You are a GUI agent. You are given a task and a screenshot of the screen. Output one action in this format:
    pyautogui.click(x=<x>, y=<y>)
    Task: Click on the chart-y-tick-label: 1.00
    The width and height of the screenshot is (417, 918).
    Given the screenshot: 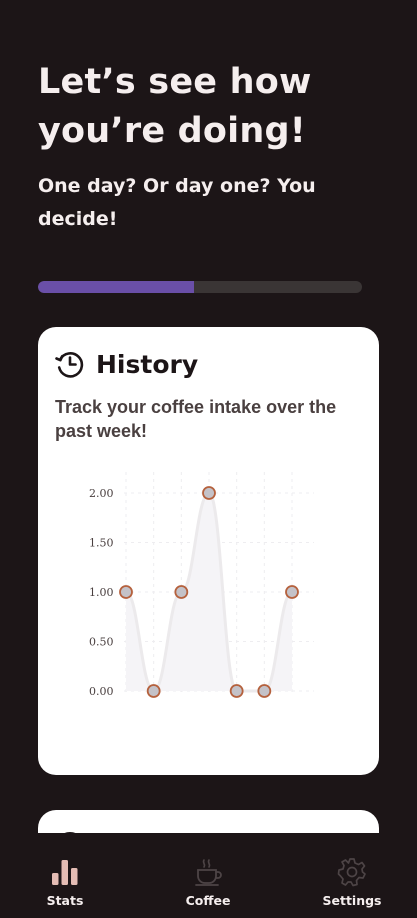 What is the action you would take?
    pyautogui.click(x=101, y=592)
    